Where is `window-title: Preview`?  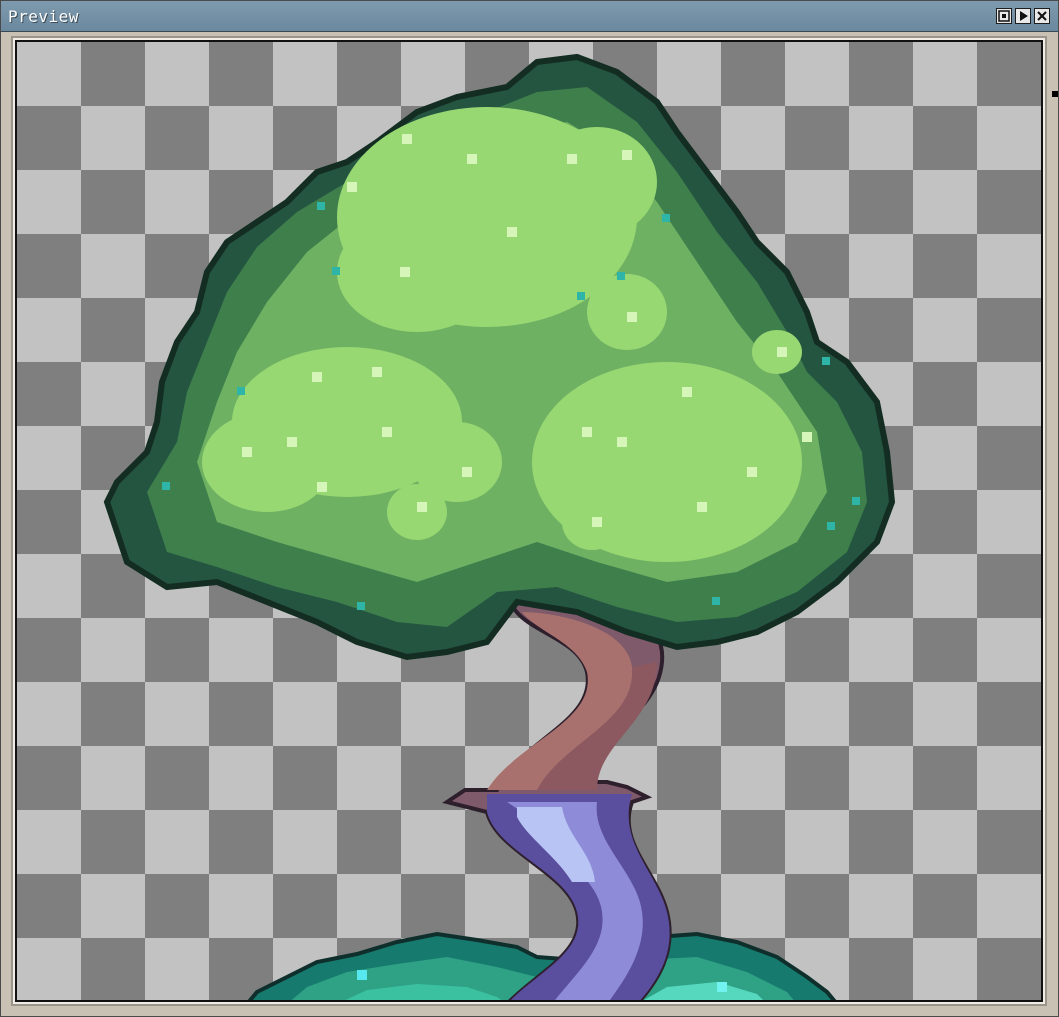
window-title: Preview is located at coordinates (43, 16).